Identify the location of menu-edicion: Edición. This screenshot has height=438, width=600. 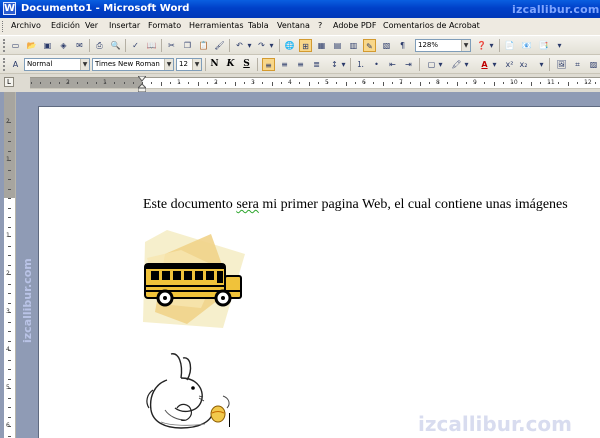
(65, 25).